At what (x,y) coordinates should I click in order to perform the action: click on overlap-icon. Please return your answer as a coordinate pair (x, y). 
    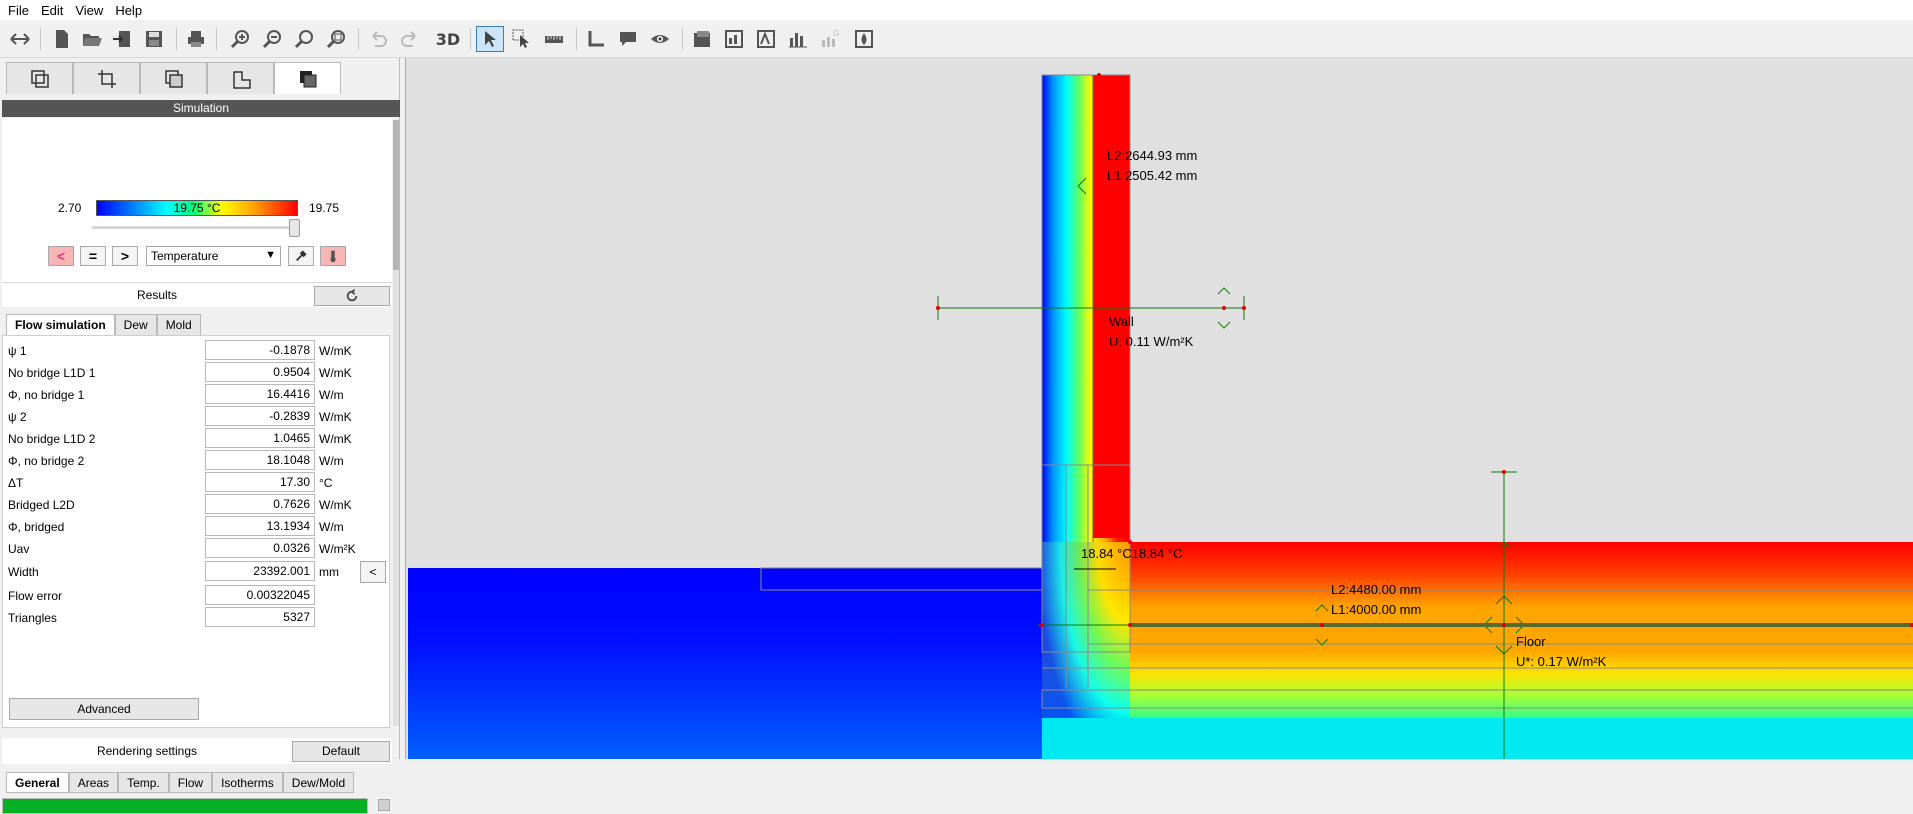
    Looking at the image, I should click on (173, 78).